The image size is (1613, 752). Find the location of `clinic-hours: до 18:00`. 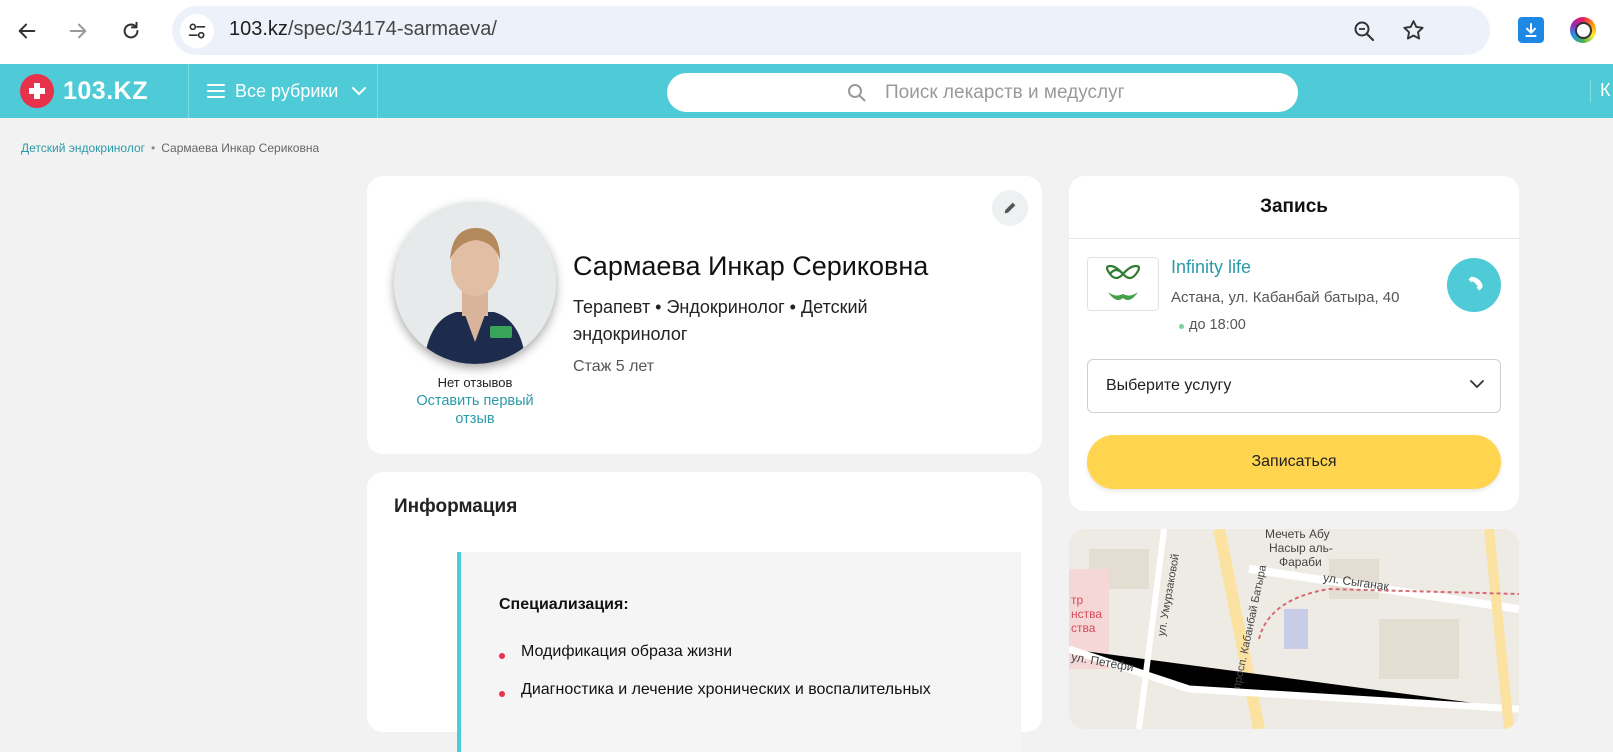

clinic-hours: до 18:00 is located at coordinates (1217, 325).